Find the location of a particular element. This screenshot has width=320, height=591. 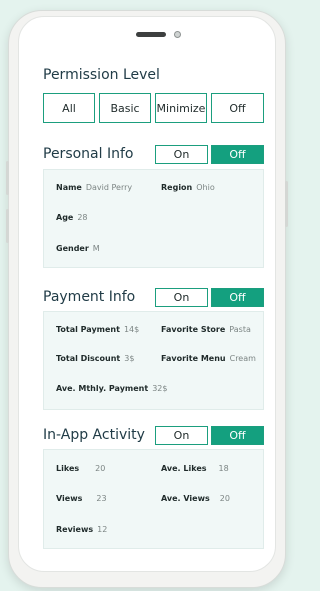

ave-views-field: Ave. Views 20 is located at coordinates (195, 498).